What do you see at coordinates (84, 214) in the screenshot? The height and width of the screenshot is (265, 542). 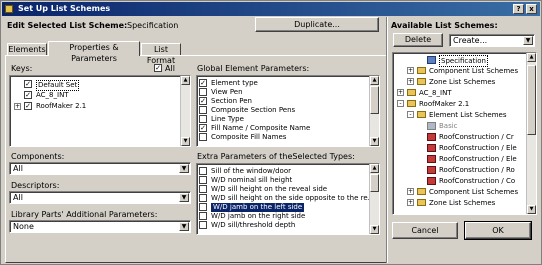 I see `library-parts-label: Library Parts' Additional Parameters:` at bounding box center [84, 214].